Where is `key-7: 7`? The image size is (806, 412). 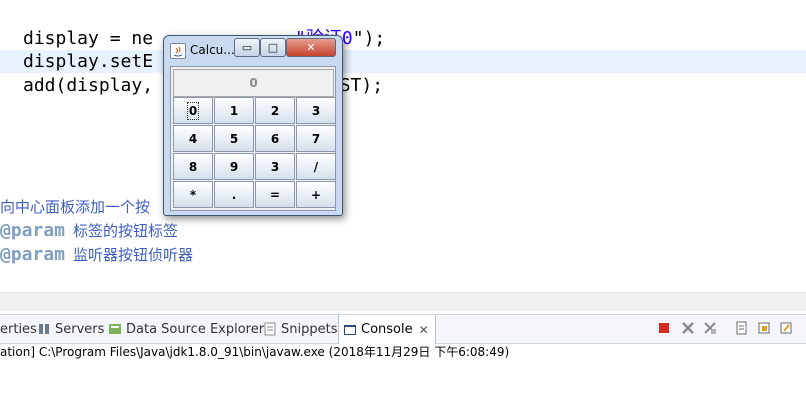
key-7: 7 is located at coordinates (316, 138).